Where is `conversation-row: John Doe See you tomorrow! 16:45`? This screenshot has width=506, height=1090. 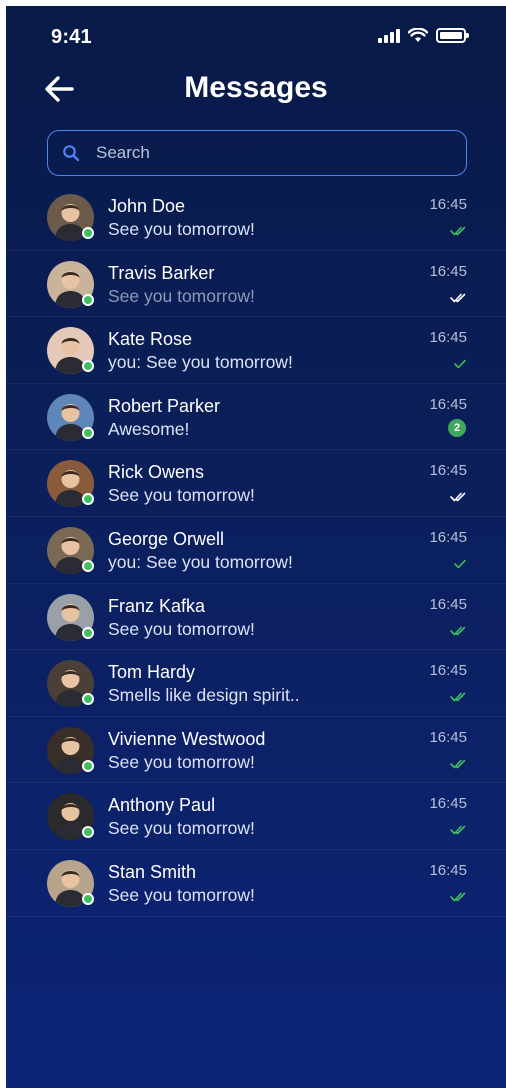
conversation-row: John Doe See you tomorrow! 16:45 is located at coordinates (256, 217).